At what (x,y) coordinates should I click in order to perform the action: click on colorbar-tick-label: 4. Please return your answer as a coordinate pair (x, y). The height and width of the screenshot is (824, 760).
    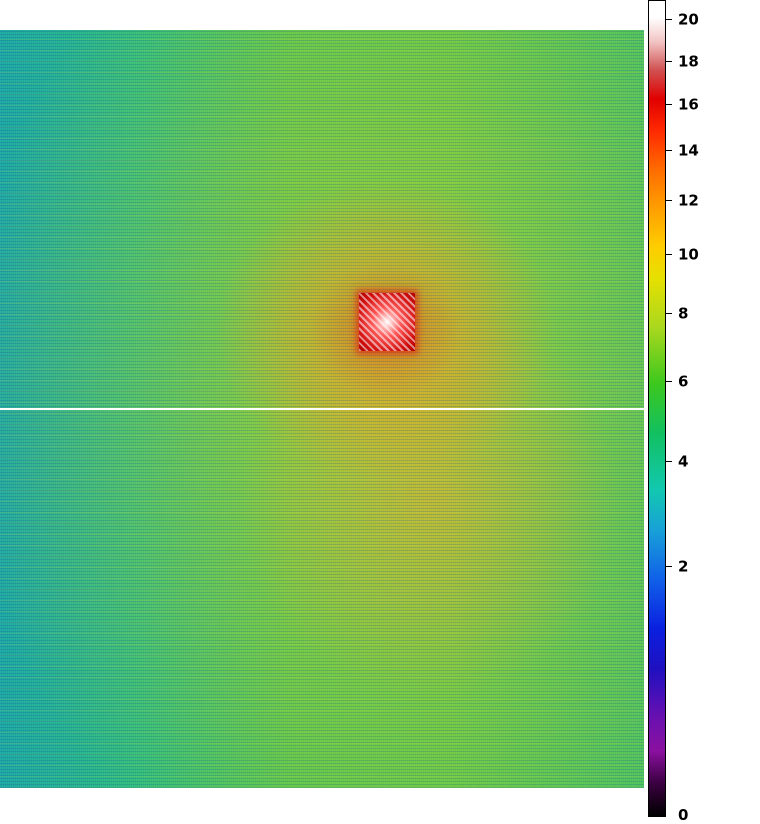
    Looking at the image, I should click on (683, 461).